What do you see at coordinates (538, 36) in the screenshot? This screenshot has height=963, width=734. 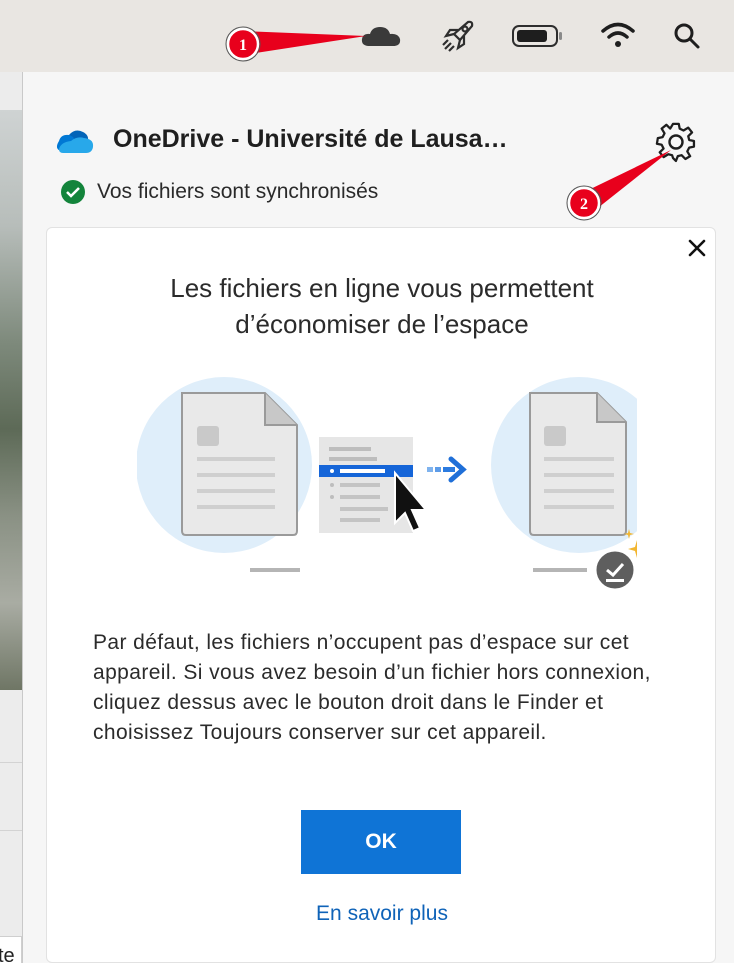 I see `battery-icon` at bounding box center [538, 36].